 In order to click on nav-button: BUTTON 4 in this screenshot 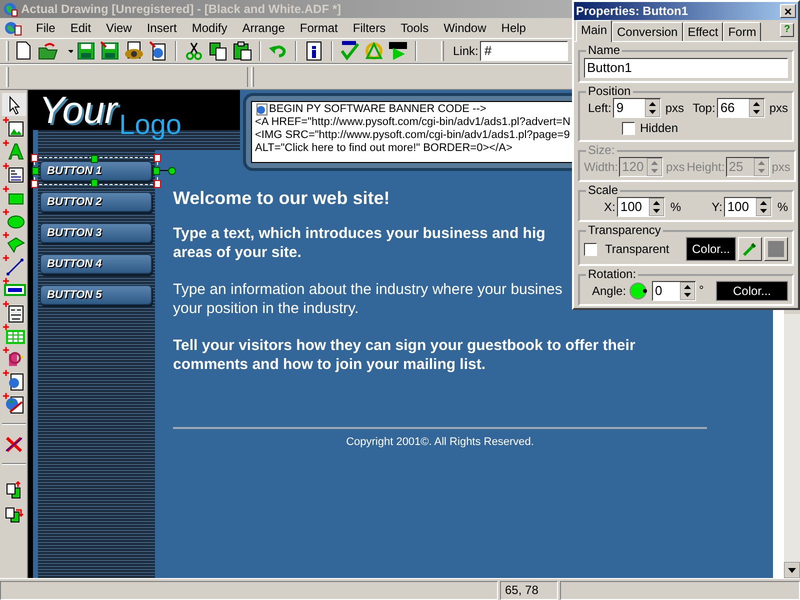, I will do `click(96, 264)`.